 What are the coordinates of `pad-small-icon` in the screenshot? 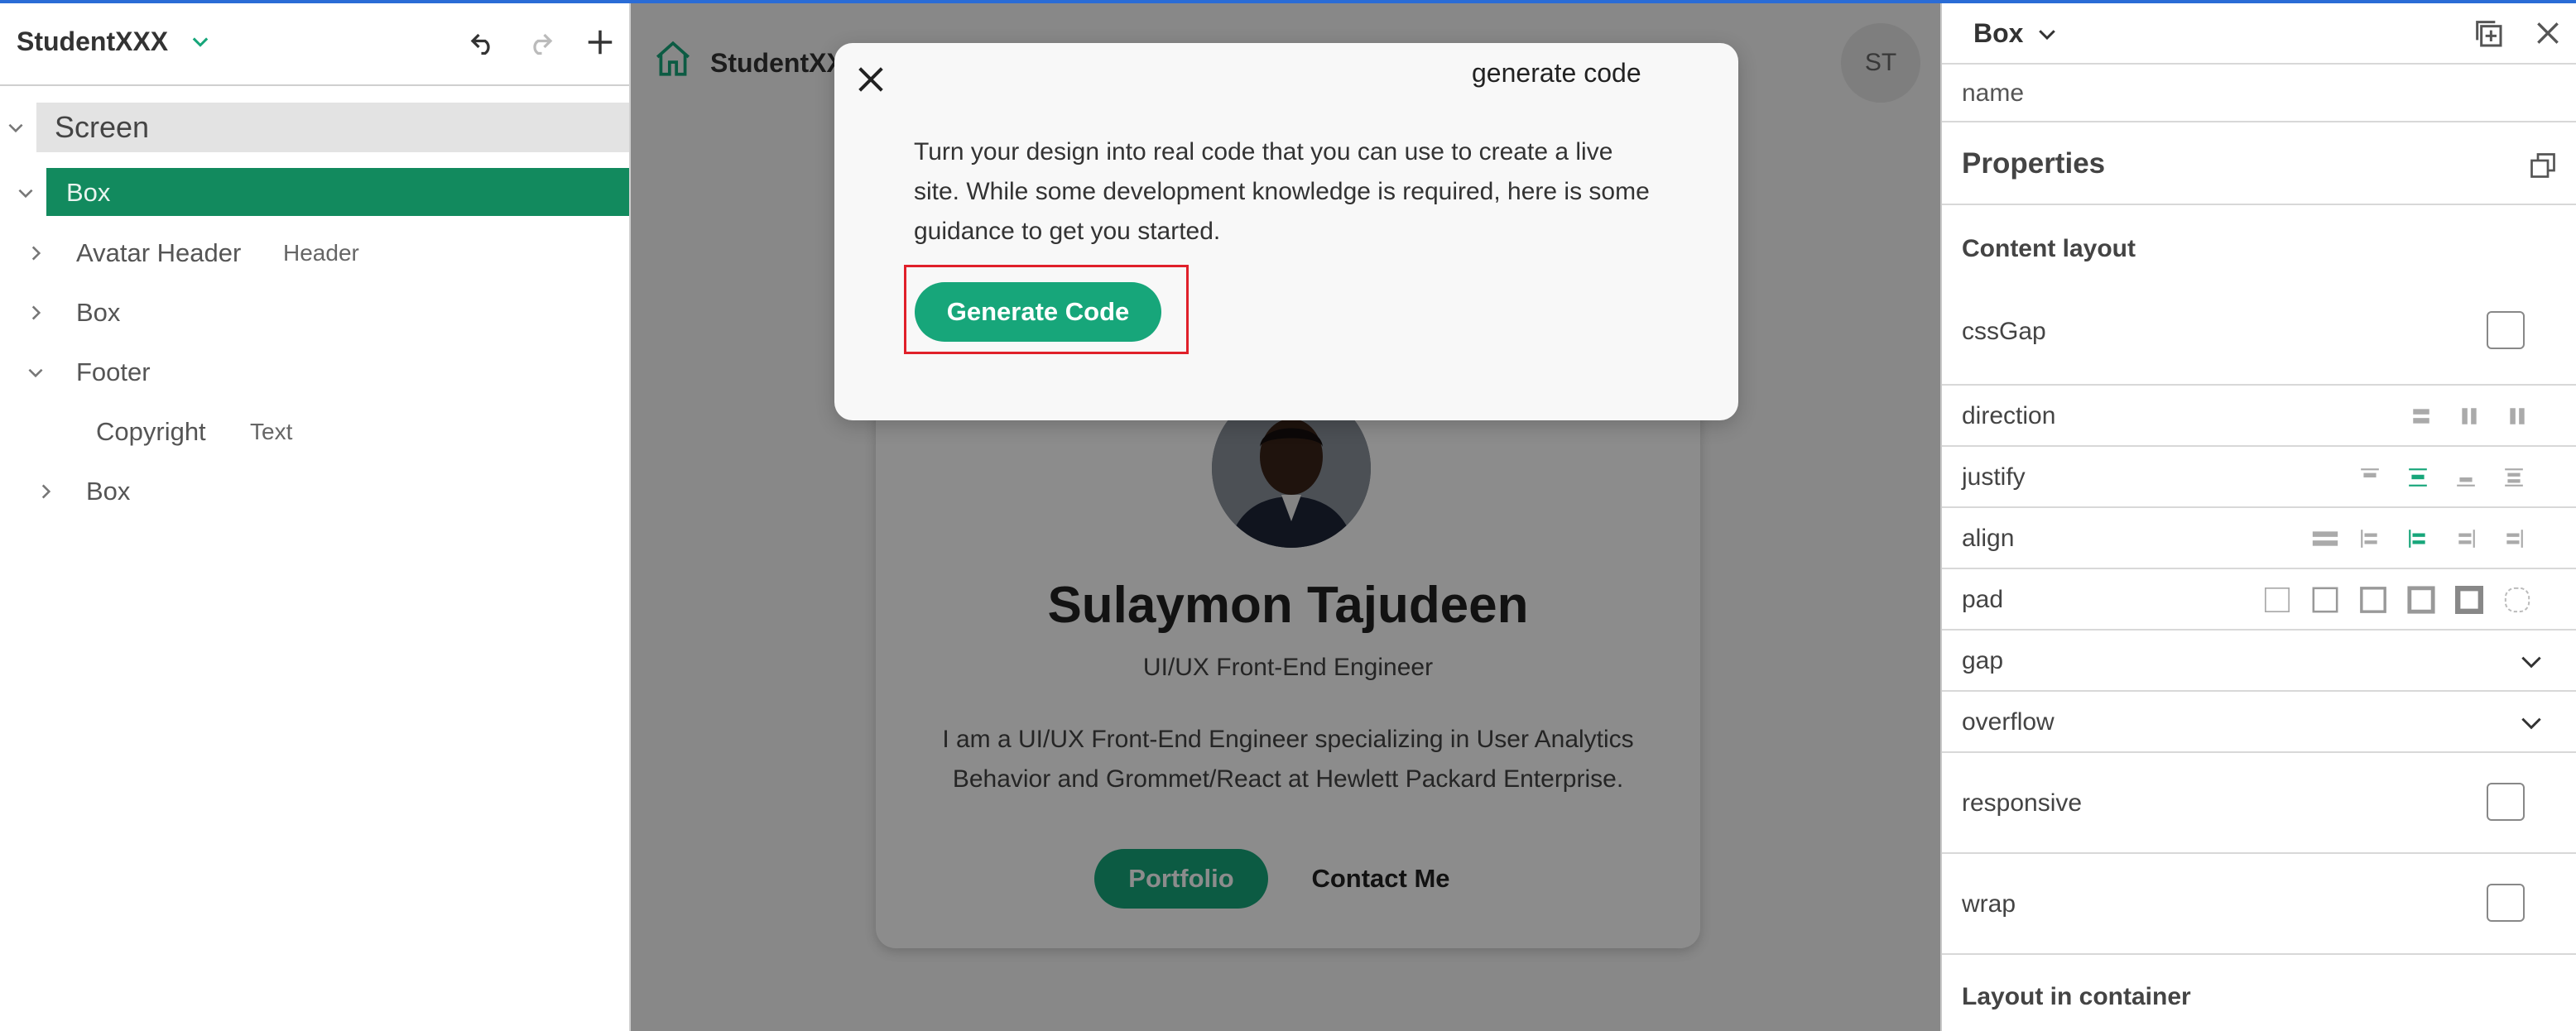 It's located at (2373, 600).